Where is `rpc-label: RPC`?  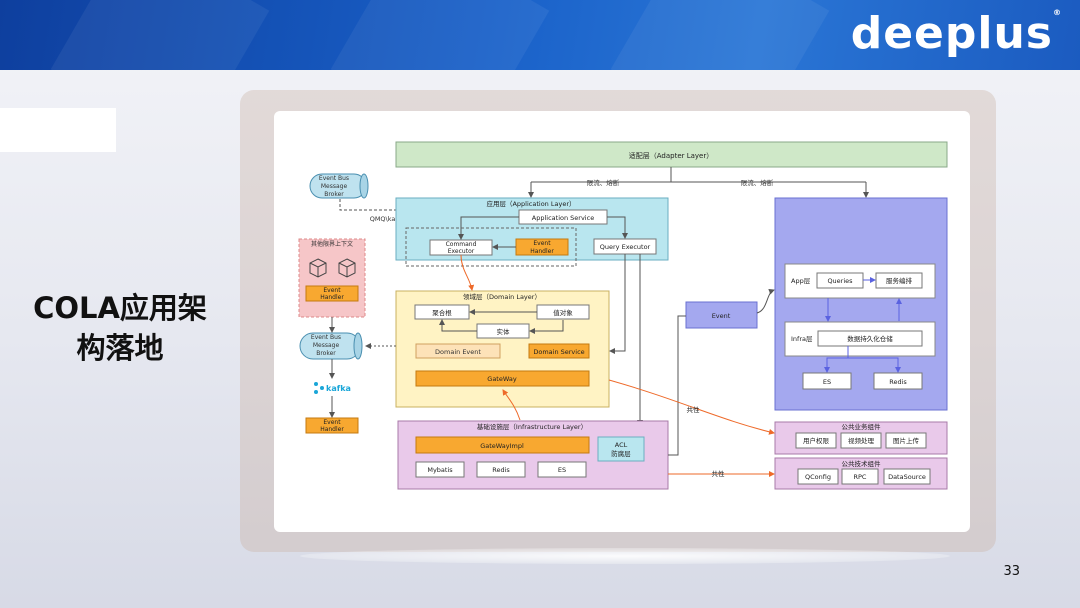 rpc-label: RPC is located at coordinates (860, 477).